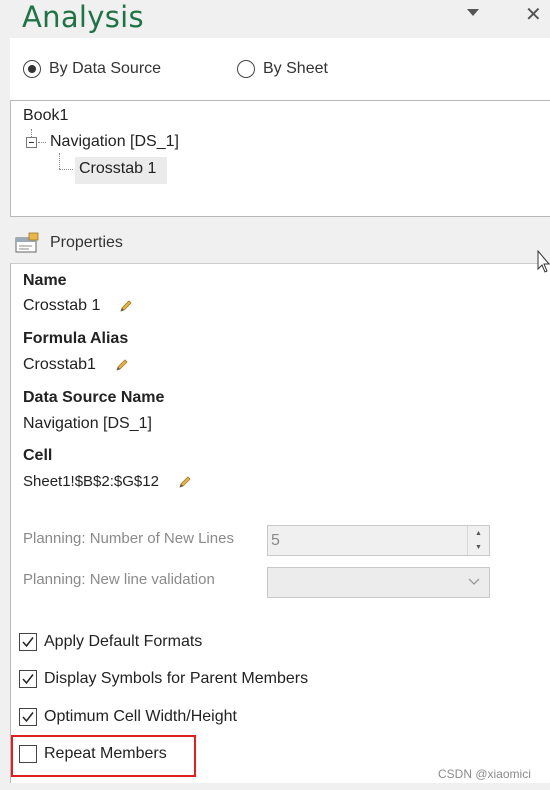  Describe the element at coordinates (31, 142) in the screenshot. I see `tree-collapse-icon` at that location.